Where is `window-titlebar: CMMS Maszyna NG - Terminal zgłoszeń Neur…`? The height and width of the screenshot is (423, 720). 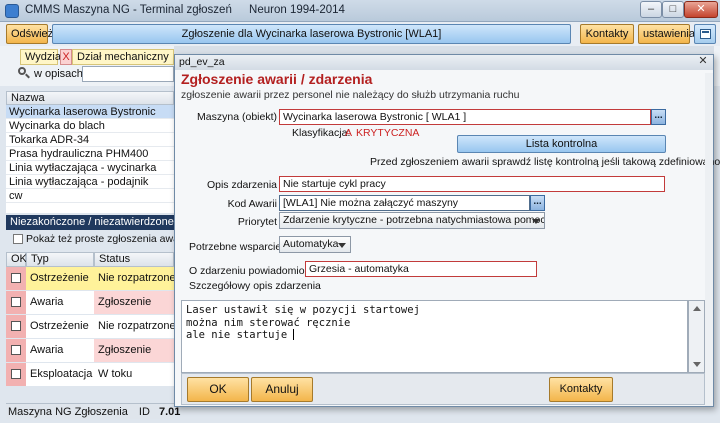
window-titlebar: CMMS Maszyna NG - Terminal zgłoszeń Neur… is located at coordinates (360, 11).